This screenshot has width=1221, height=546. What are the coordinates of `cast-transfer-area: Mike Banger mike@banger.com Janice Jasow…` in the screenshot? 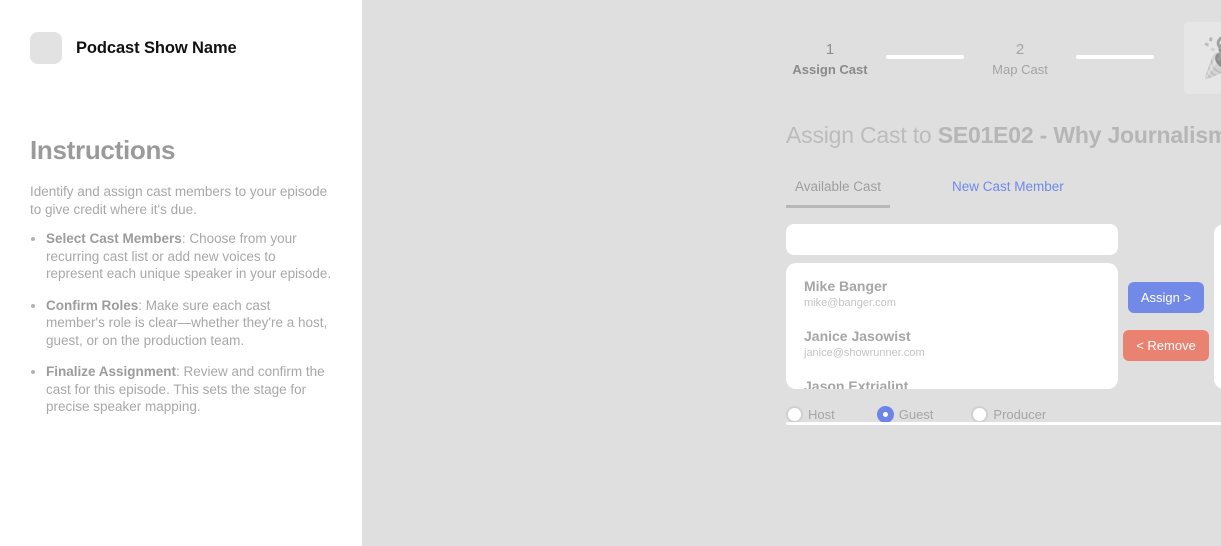 It's located at (1003, 306).